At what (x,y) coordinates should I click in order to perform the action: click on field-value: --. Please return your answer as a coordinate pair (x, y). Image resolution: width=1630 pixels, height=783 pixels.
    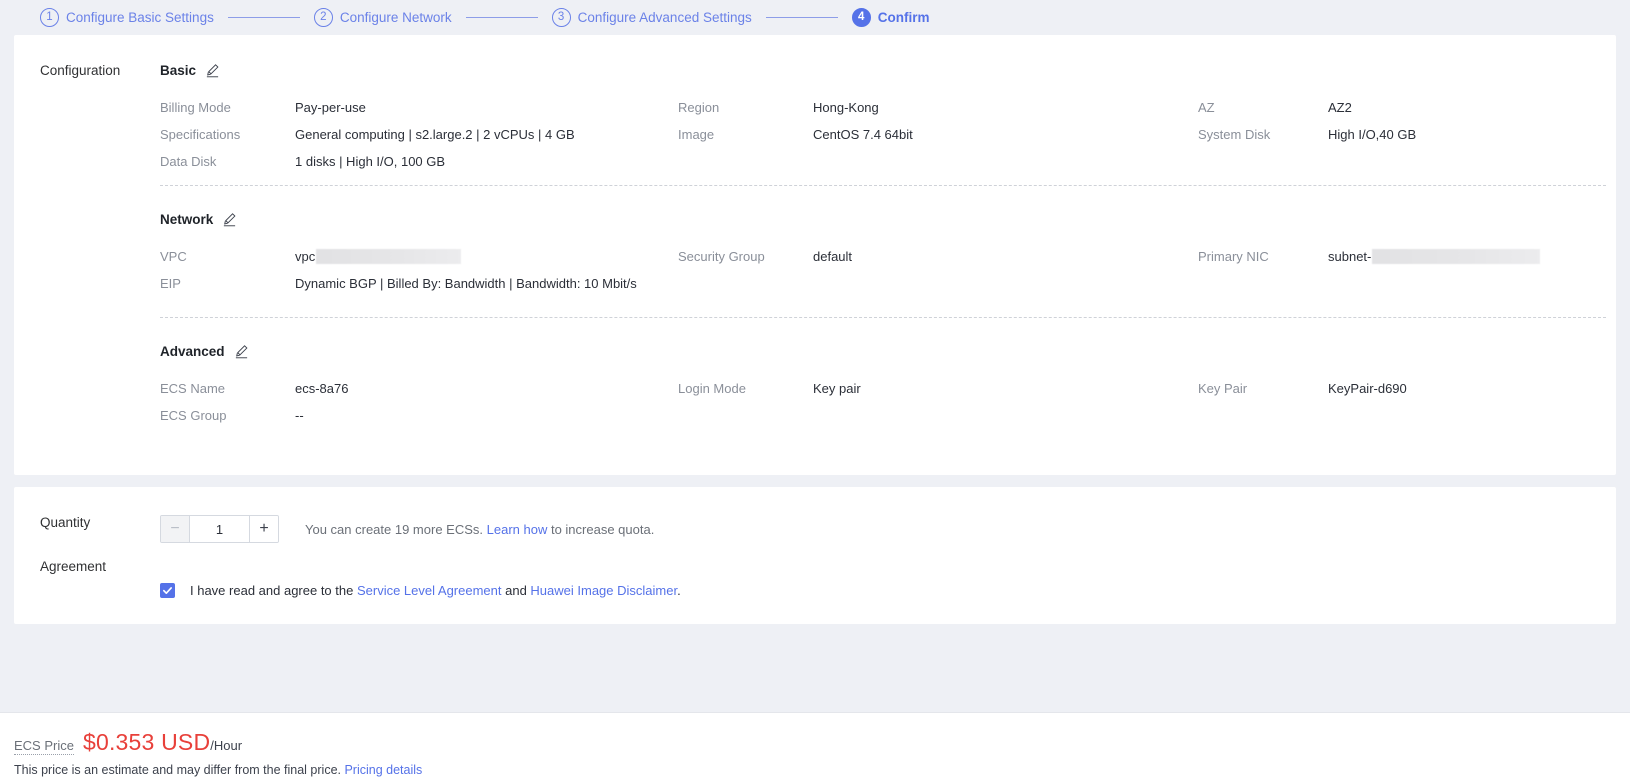
    Looking at the image, I should click on (299, 415).